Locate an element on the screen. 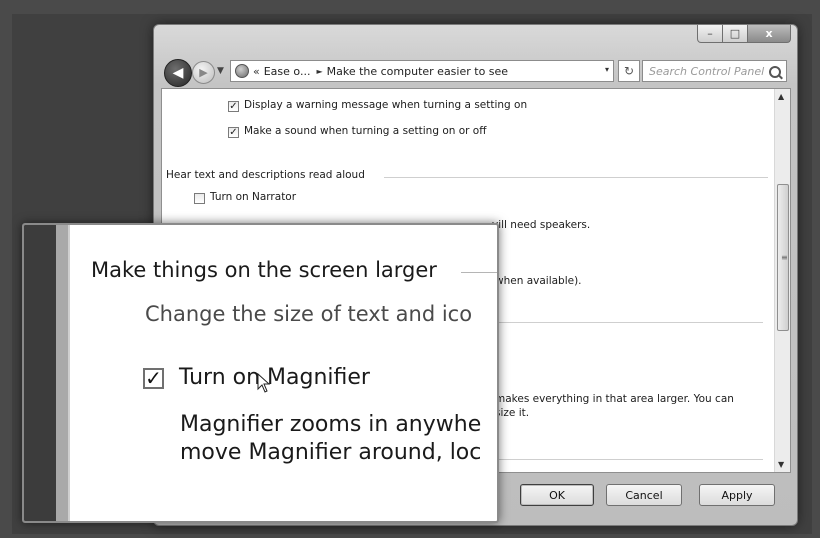 Image resolution: width=820 pixels, height=538 pixels. hear-text-heading: Hear text and descriptions read aloud is located at coordinates (265, 175).